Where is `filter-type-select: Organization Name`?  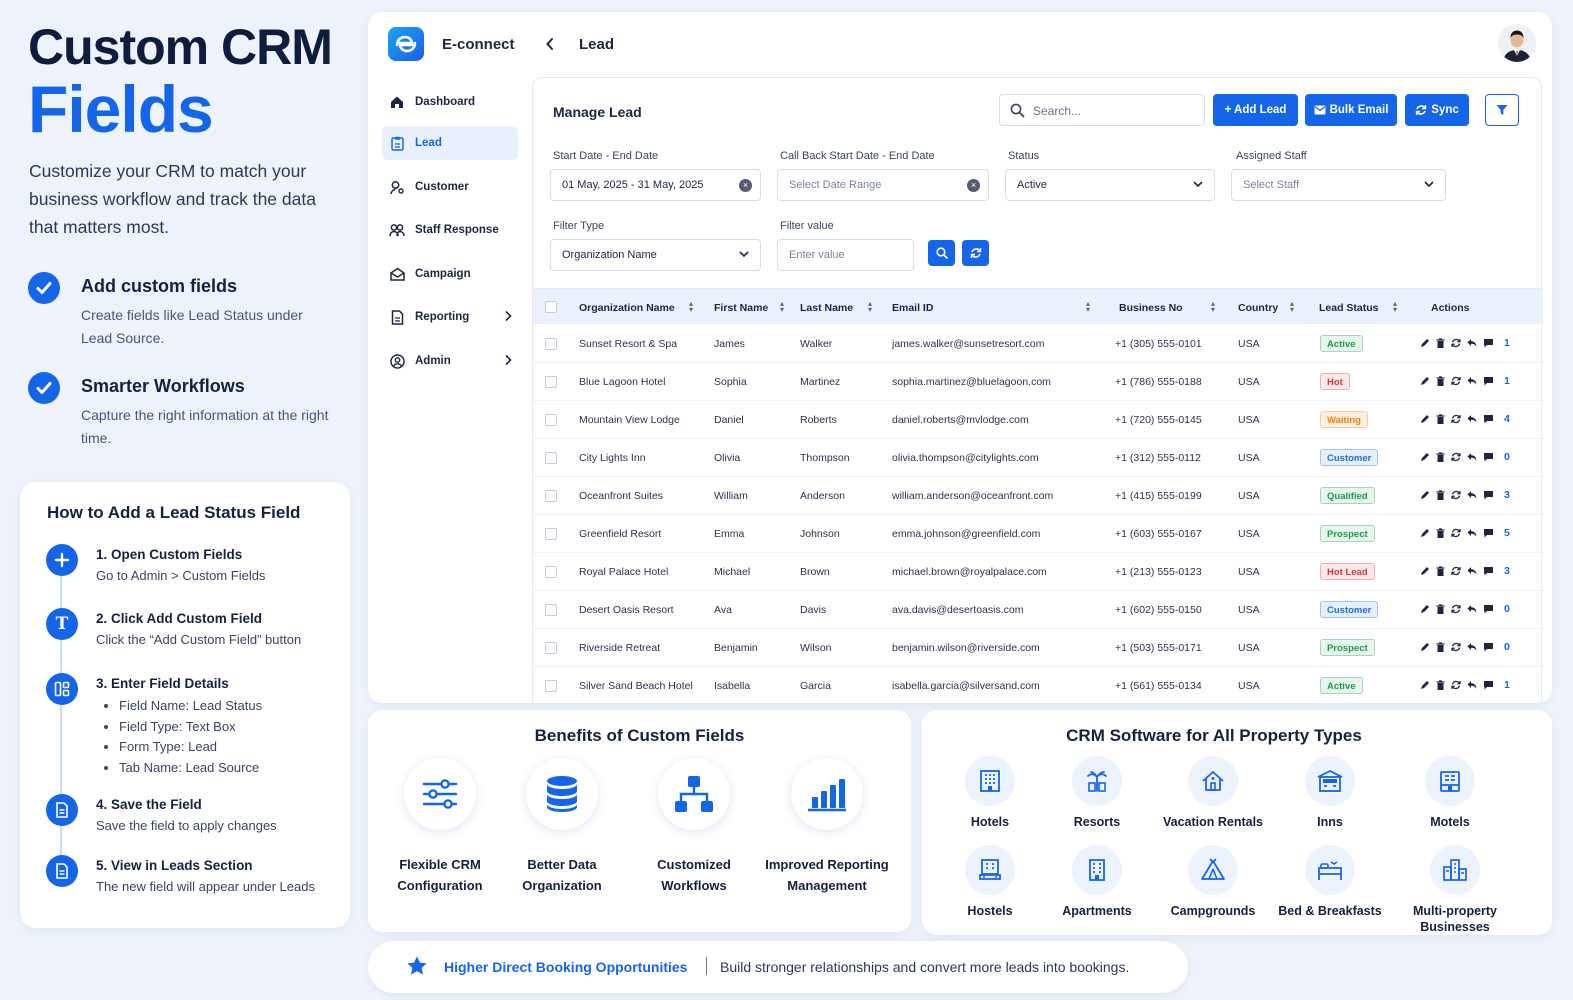 filter-type-select: Organization Name is located at coordinates (655, 255).